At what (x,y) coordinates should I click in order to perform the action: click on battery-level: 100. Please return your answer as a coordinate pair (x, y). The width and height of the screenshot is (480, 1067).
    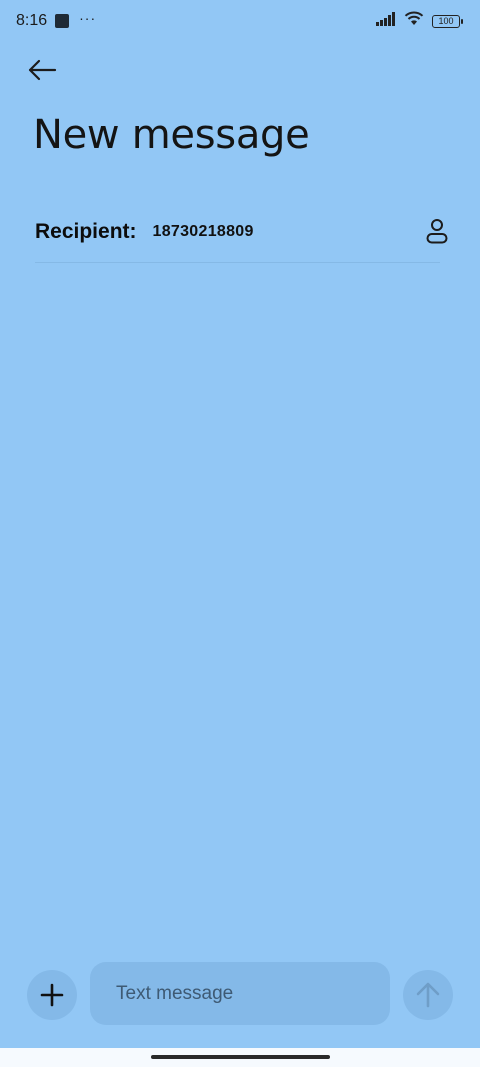
    Looking at the image, I should click on (446, 20).